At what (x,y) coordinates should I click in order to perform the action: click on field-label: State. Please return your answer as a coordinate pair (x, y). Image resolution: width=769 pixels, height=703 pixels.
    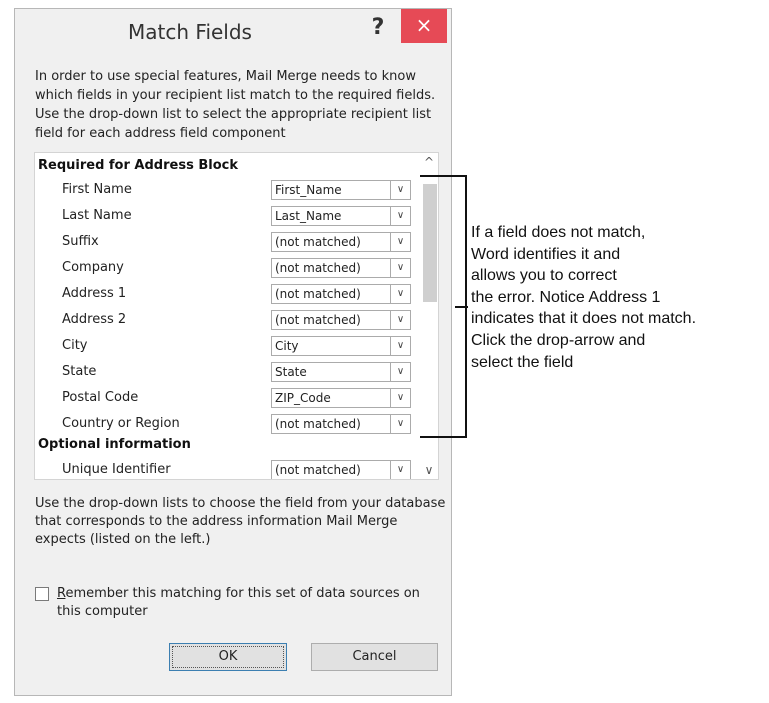
    Looking at the image, I should click on (79, 371).